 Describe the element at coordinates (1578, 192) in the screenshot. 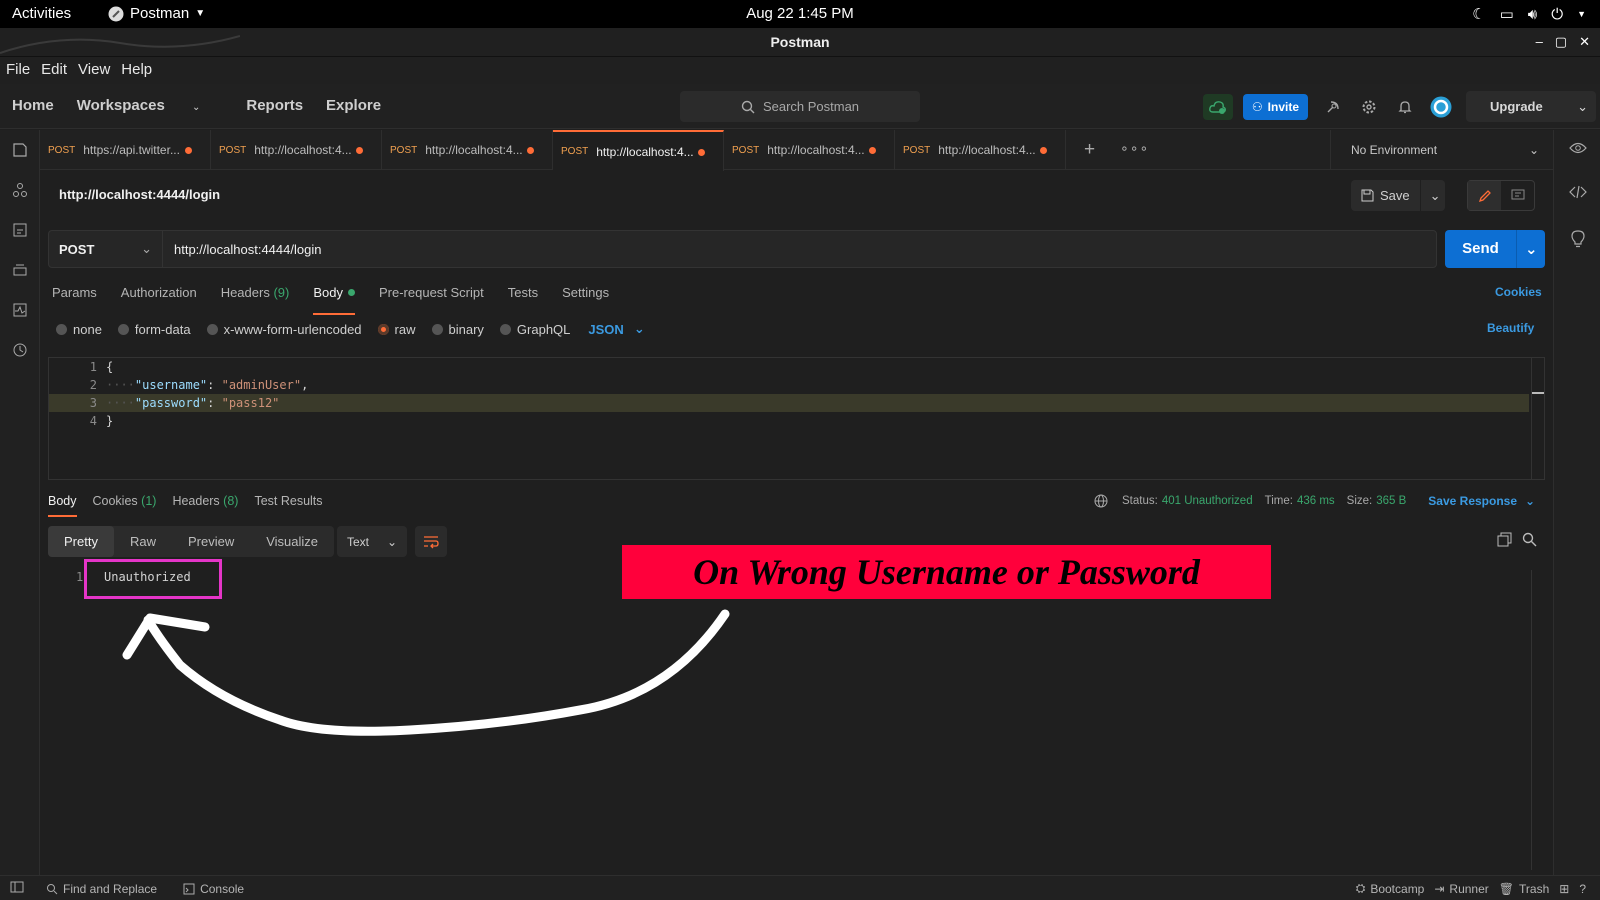

I see `code-icon` at that location.